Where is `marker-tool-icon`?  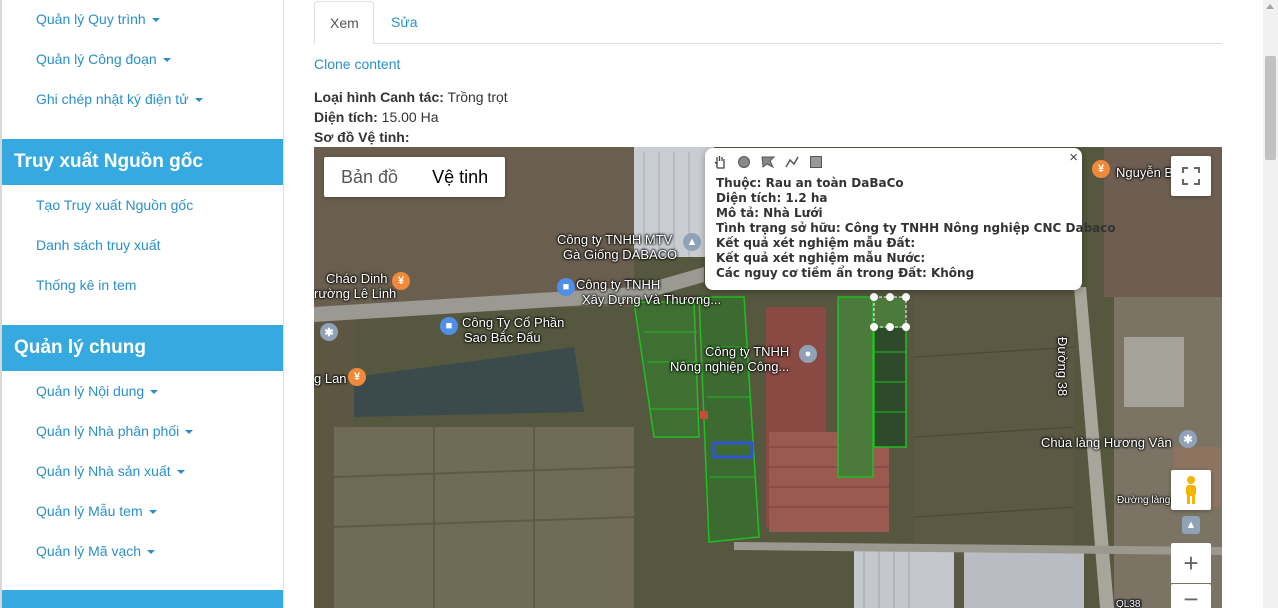 marker-tool-icon is located at coordinates (768, 162).